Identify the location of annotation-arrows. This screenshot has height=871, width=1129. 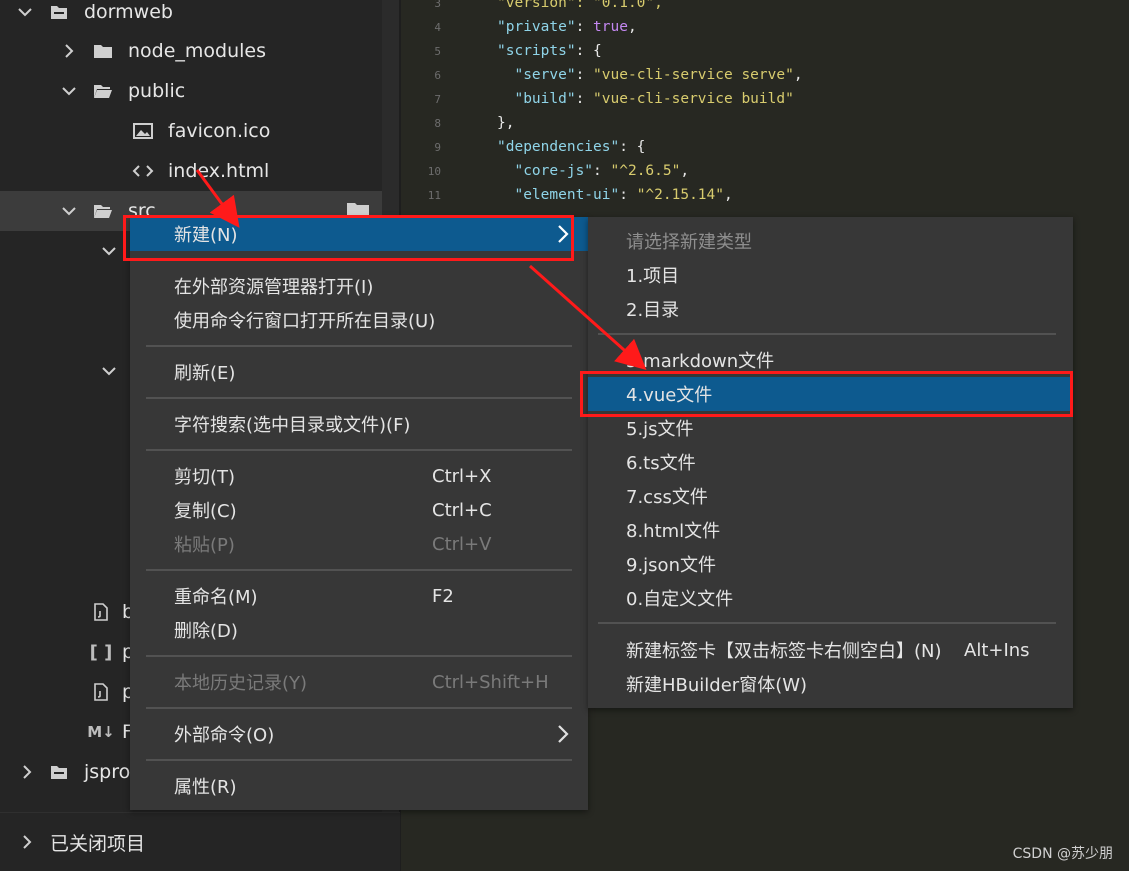
(421, 269).